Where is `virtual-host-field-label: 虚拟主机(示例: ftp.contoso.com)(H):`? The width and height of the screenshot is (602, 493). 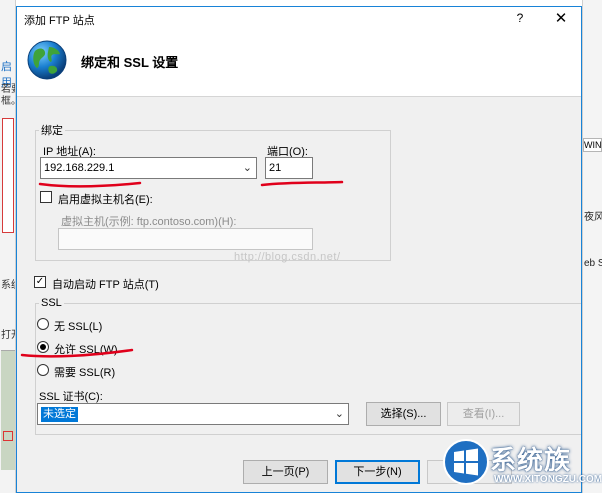 virtual-host-field-label: 虚拟主机(示例: ftp.contoso.com)(H): is located at coordinates (149, 222).